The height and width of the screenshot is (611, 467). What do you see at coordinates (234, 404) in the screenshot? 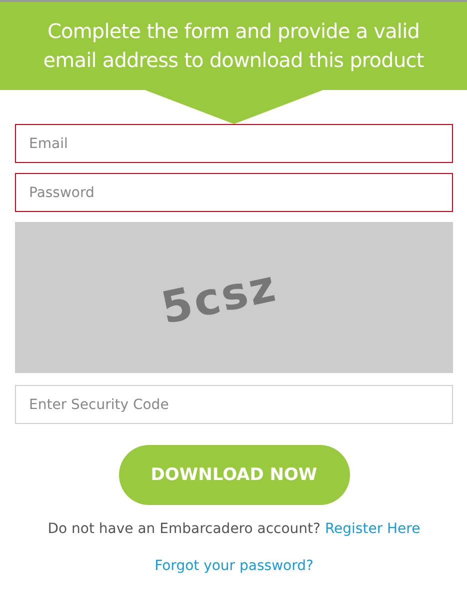
I see `security-code-field: Enter Security Code` at bounding box center [234, 404].